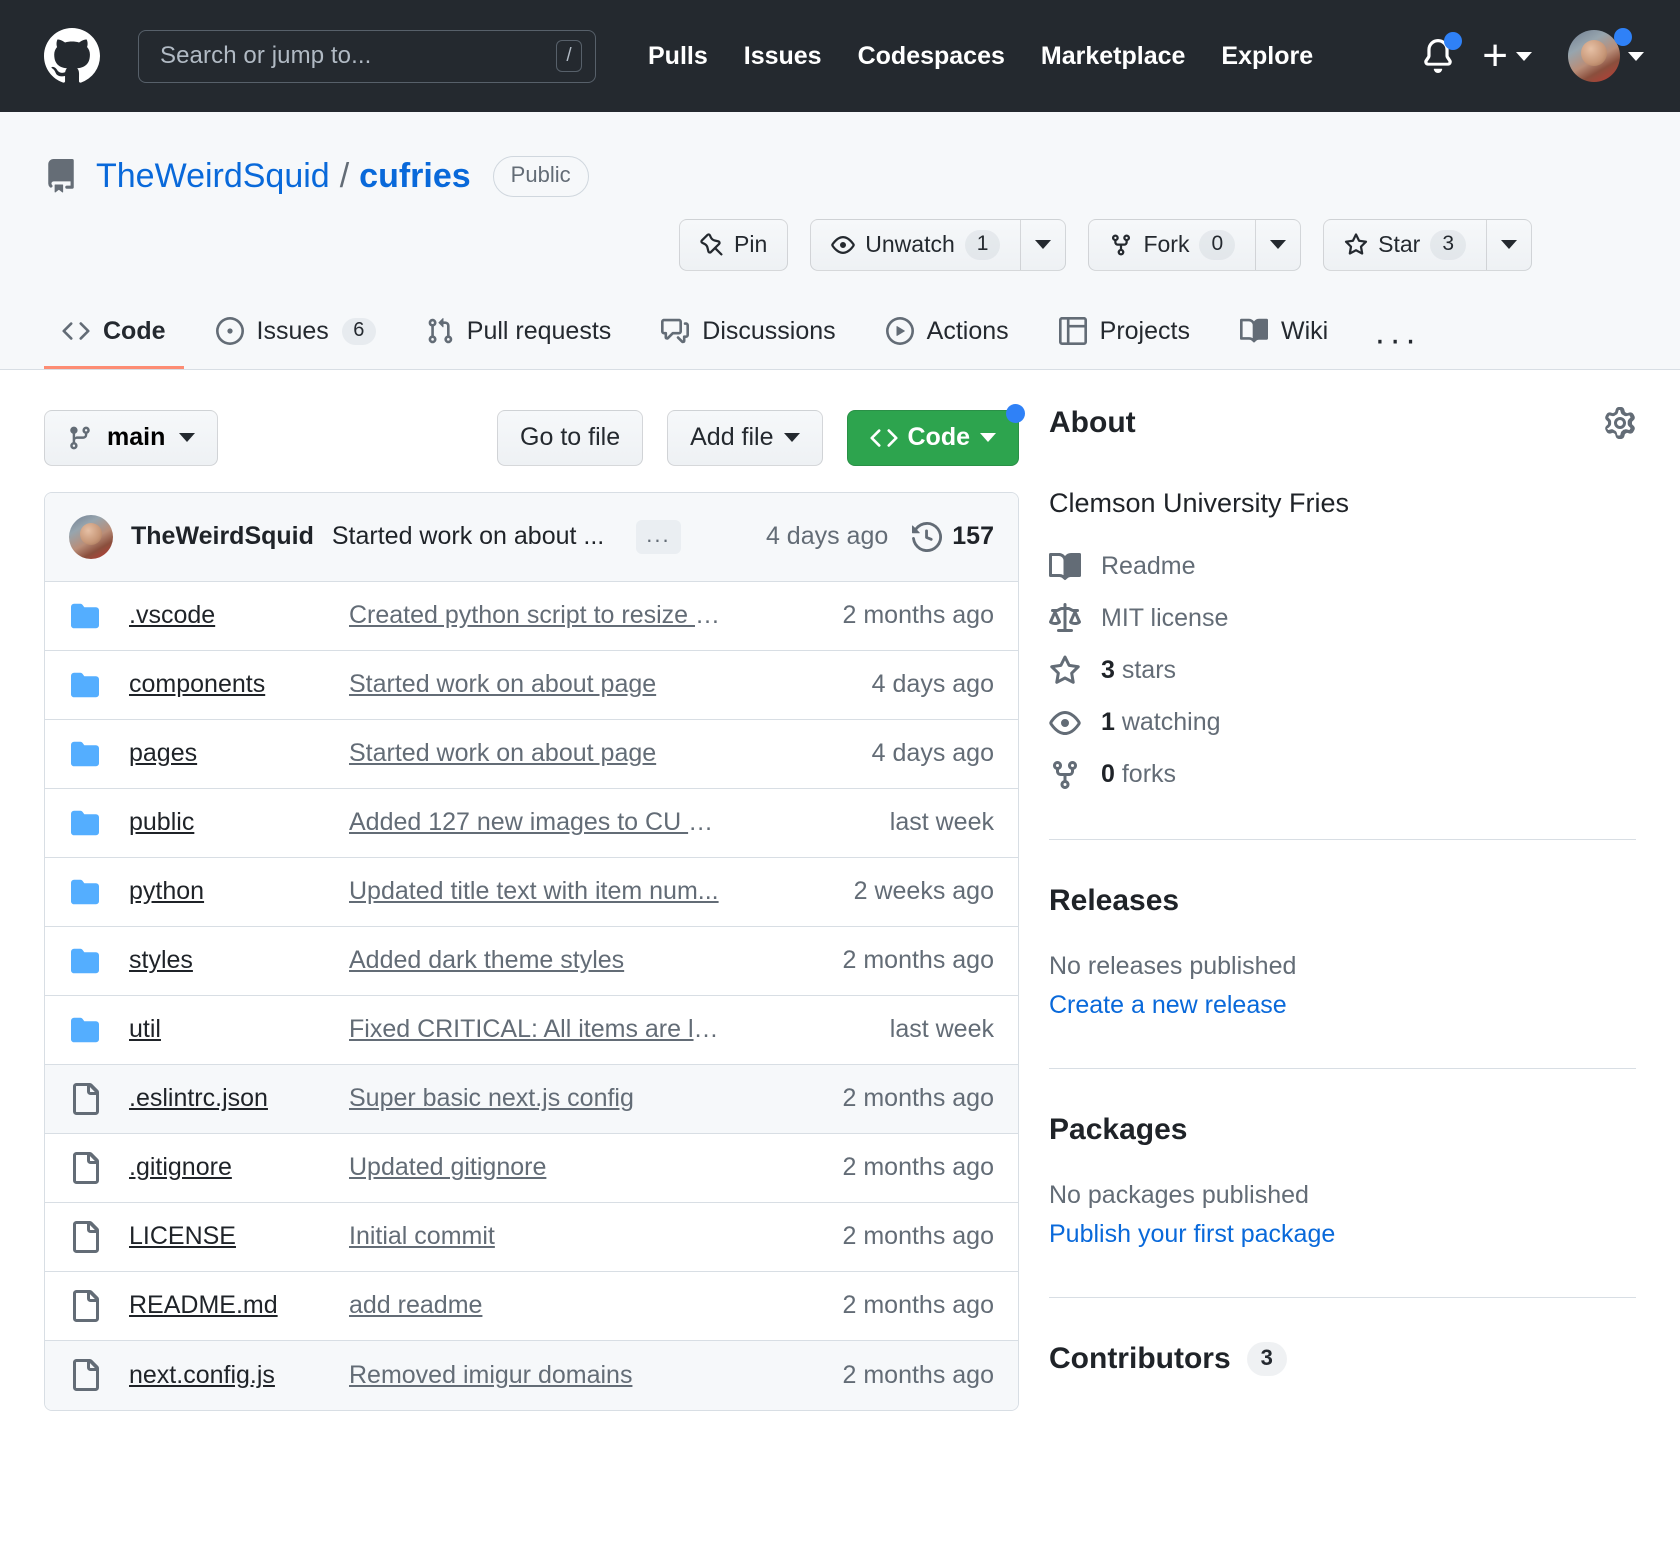 The height and width of the screenshot is (1546, 1680). Describe the element at coordinates (748, 337) in the screenshot. I see `tab-discussions: Discussions` at that location.